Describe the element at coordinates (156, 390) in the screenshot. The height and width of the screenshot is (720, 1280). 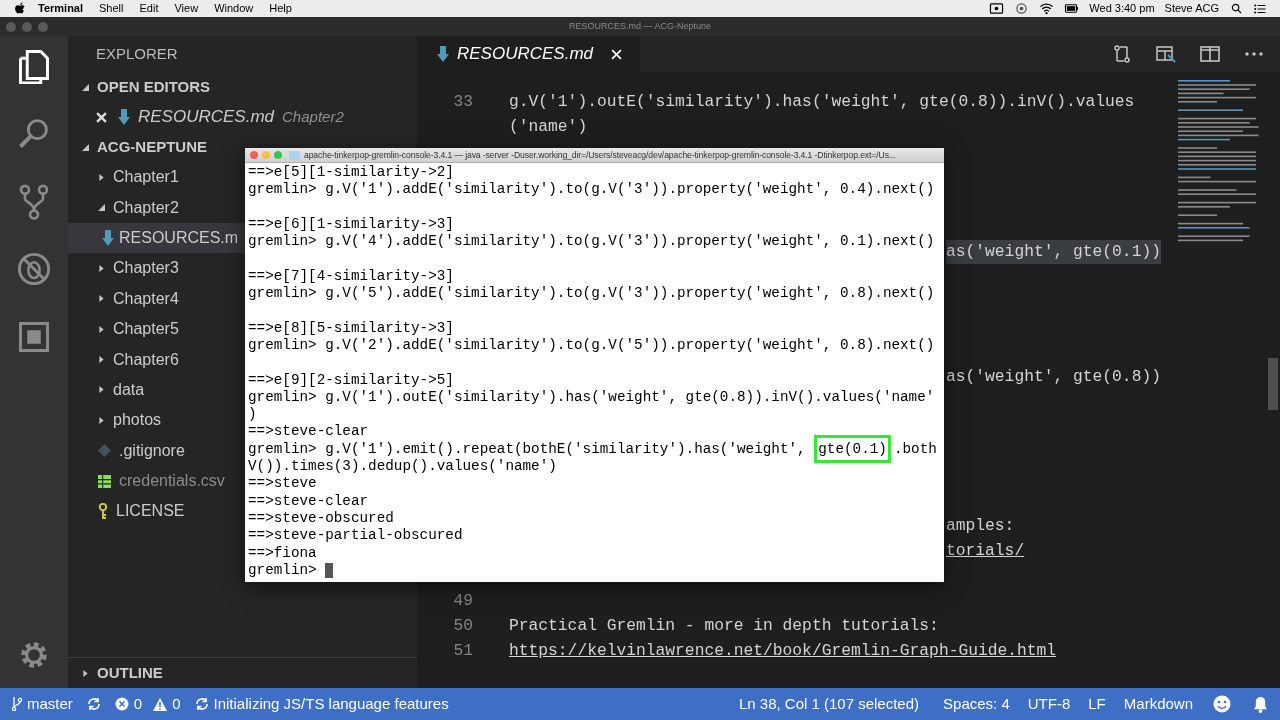
I see `tree-item: data` at that location.